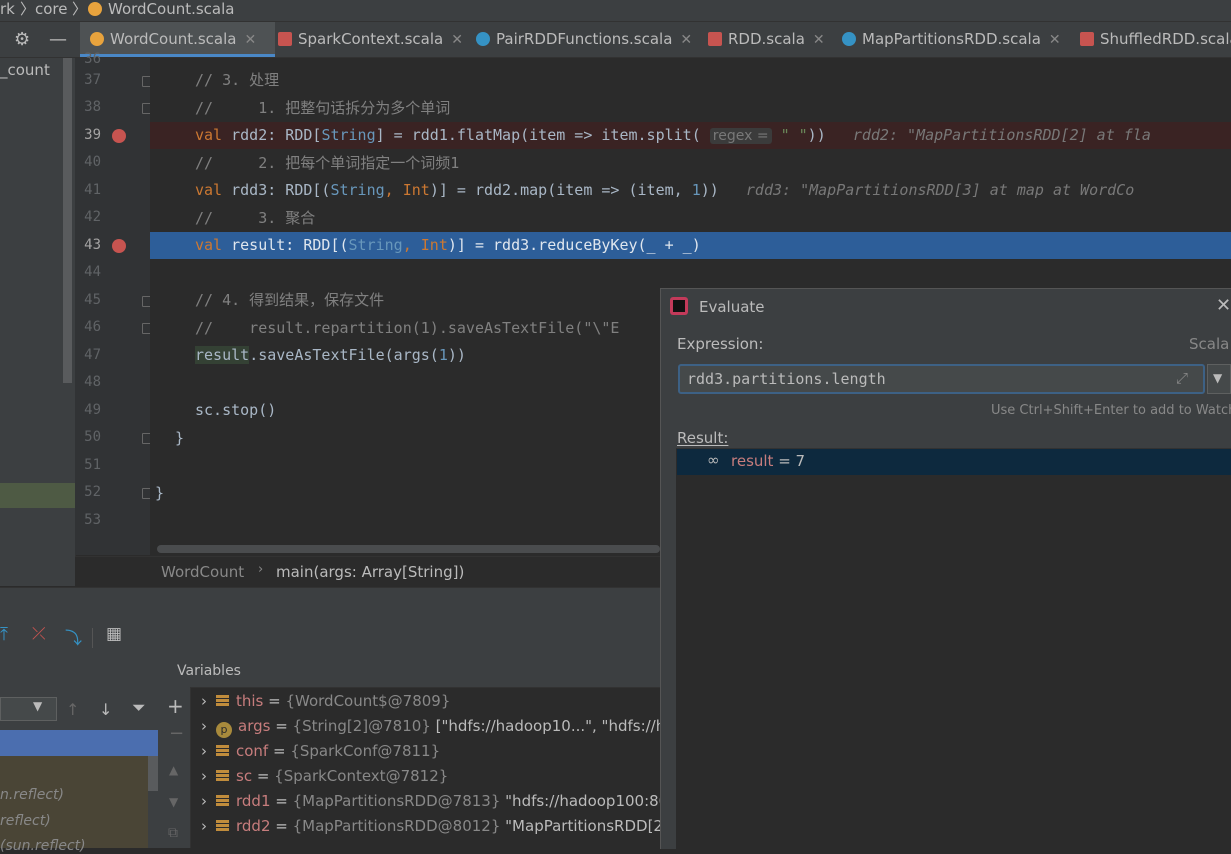 Image resolution: width=1231 pixels, height=854 pixels. What do you see at coordinates (209, 671) in the screenshot?
I see `variables-title: Variables` at bounding box center [209, 671].